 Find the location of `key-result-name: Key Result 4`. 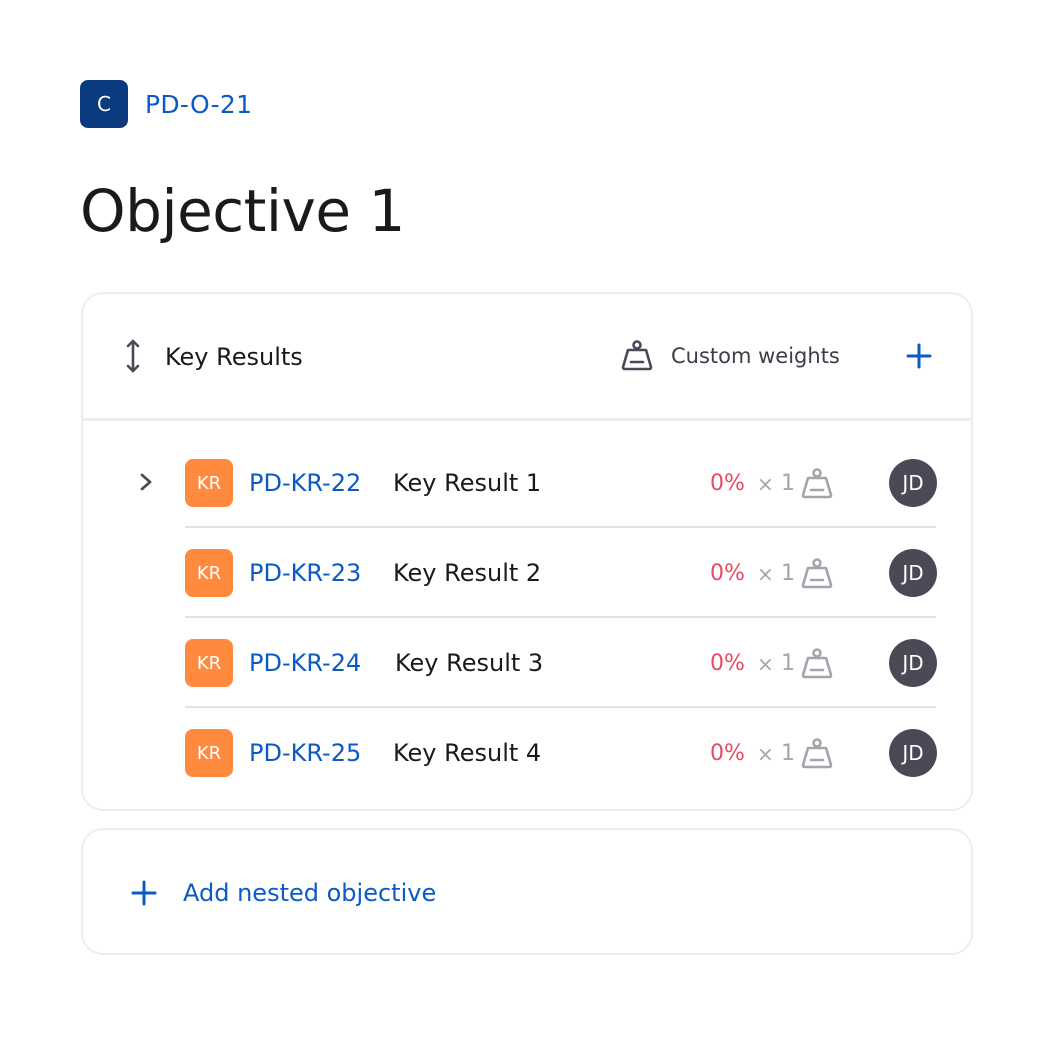

key-result-name: Key Result 4 is located at coordinates (467, 753).